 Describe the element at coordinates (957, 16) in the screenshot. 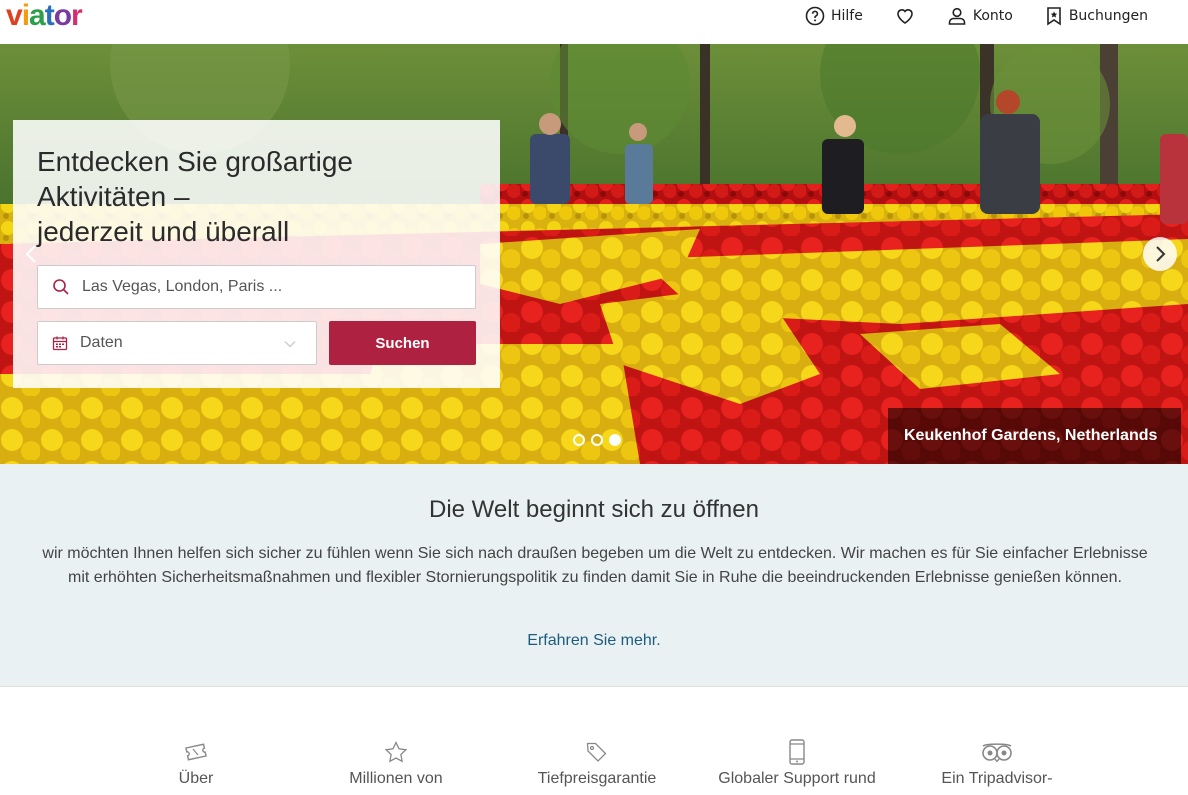

I see `user-icon` at that location.